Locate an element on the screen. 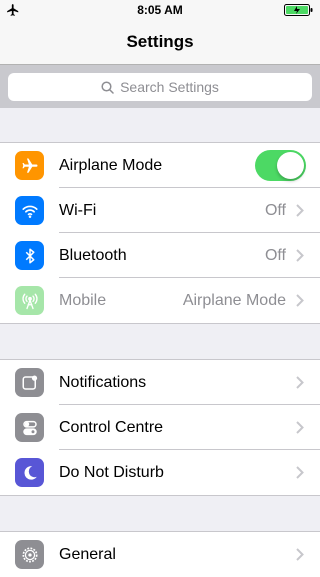  status-bar: 8:05 AM is located at coordinates (160, 10).